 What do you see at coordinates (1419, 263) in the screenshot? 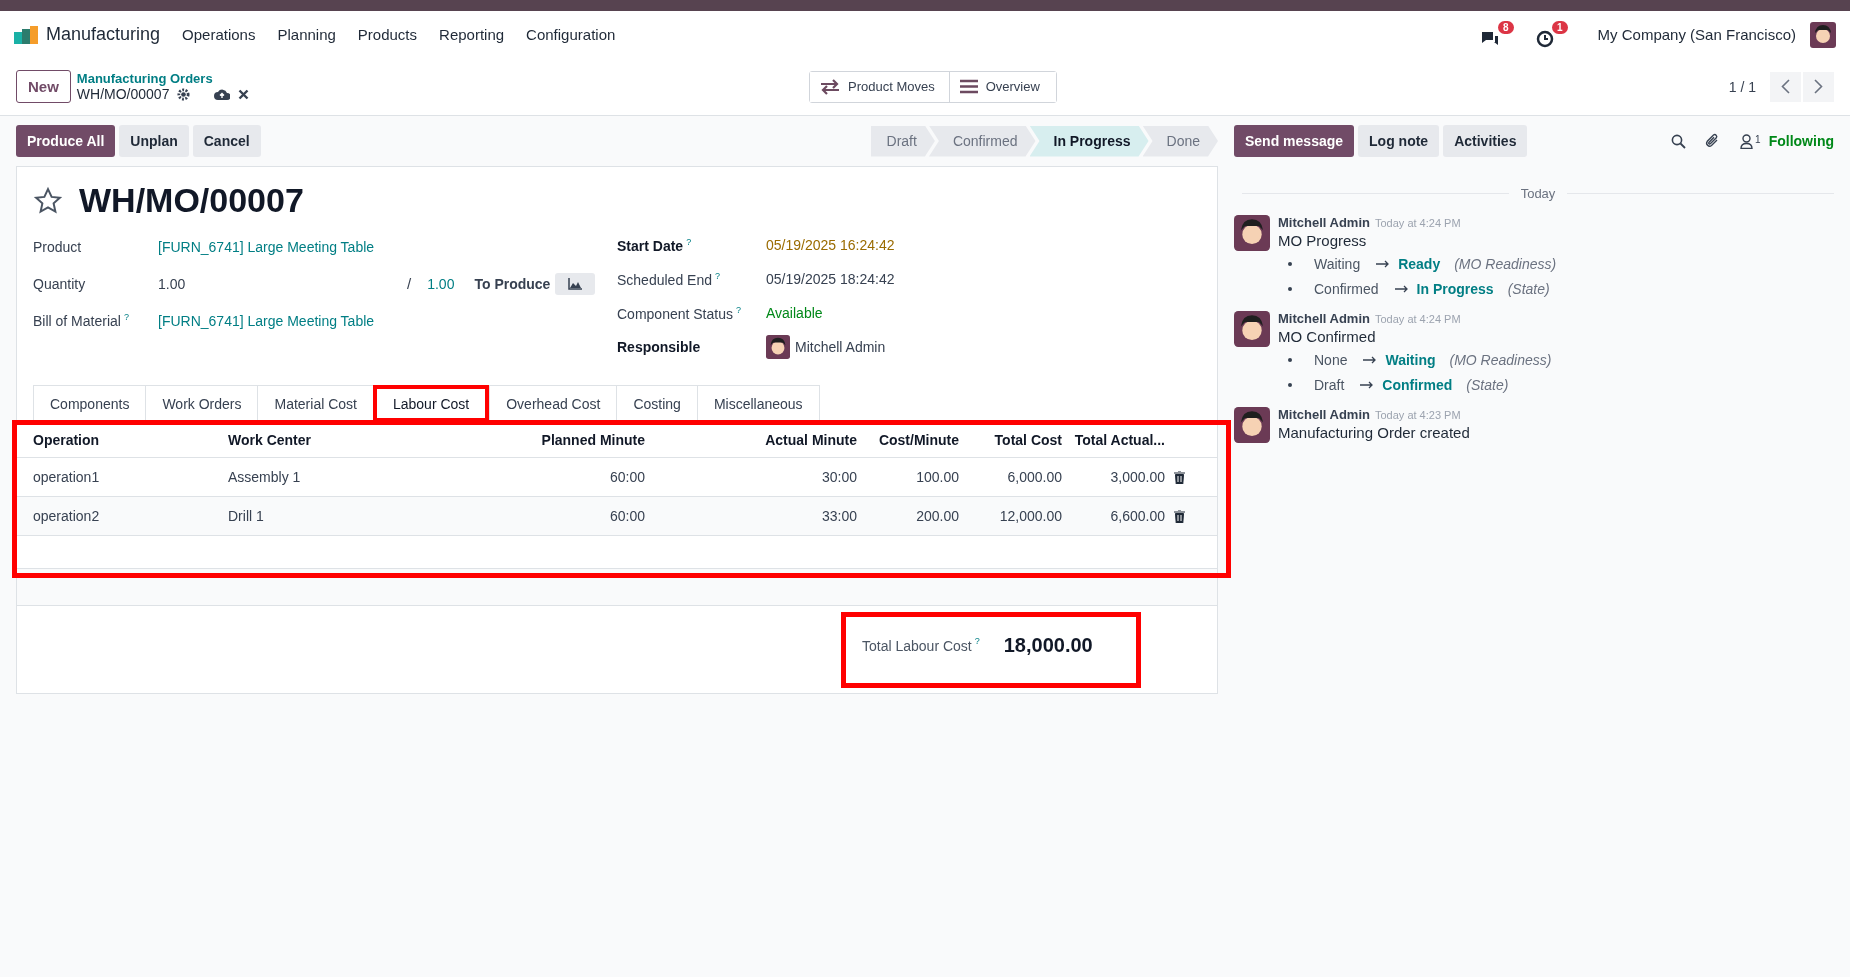
I see `new-value: Ready` at bounding box center [1419, 263].